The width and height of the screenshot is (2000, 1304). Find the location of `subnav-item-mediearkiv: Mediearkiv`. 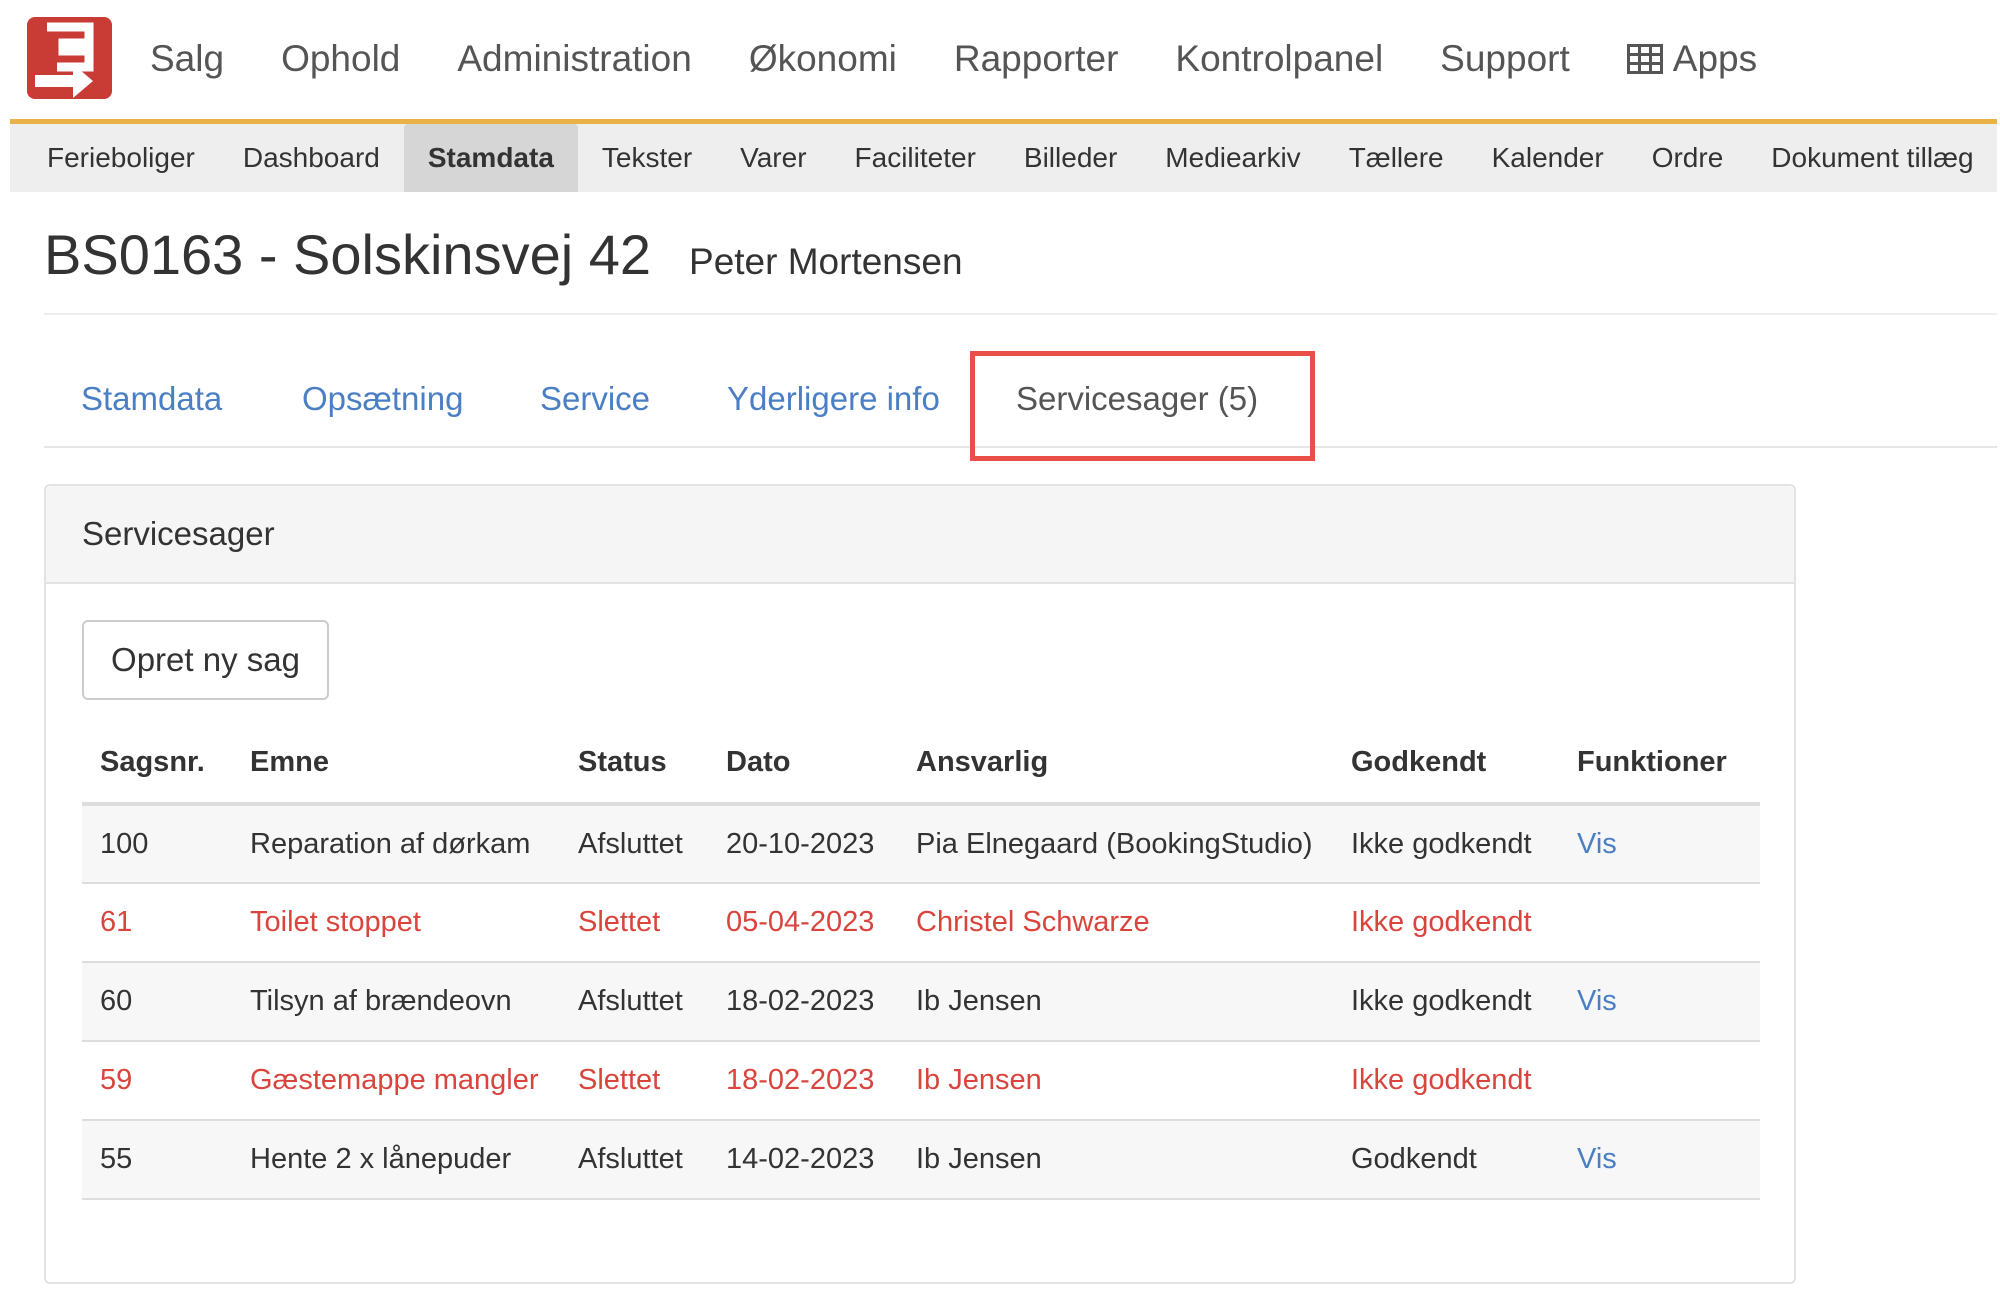

subnav-item-mediearkiv: Mediearkiv is located at coordinates (1232, 158).